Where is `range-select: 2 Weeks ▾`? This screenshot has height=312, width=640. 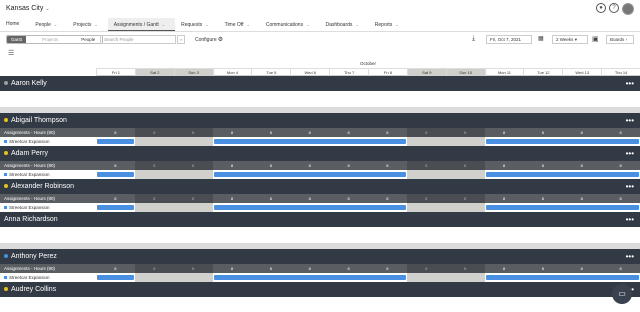 range-select: 2 Weeks ▾ is located at coordinates (570, 39).